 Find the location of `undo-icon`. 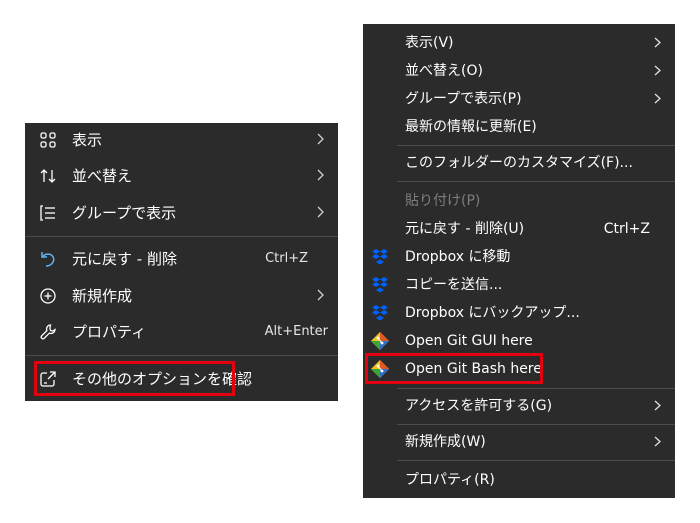

undo-icon is located at coordinates (48, 259).